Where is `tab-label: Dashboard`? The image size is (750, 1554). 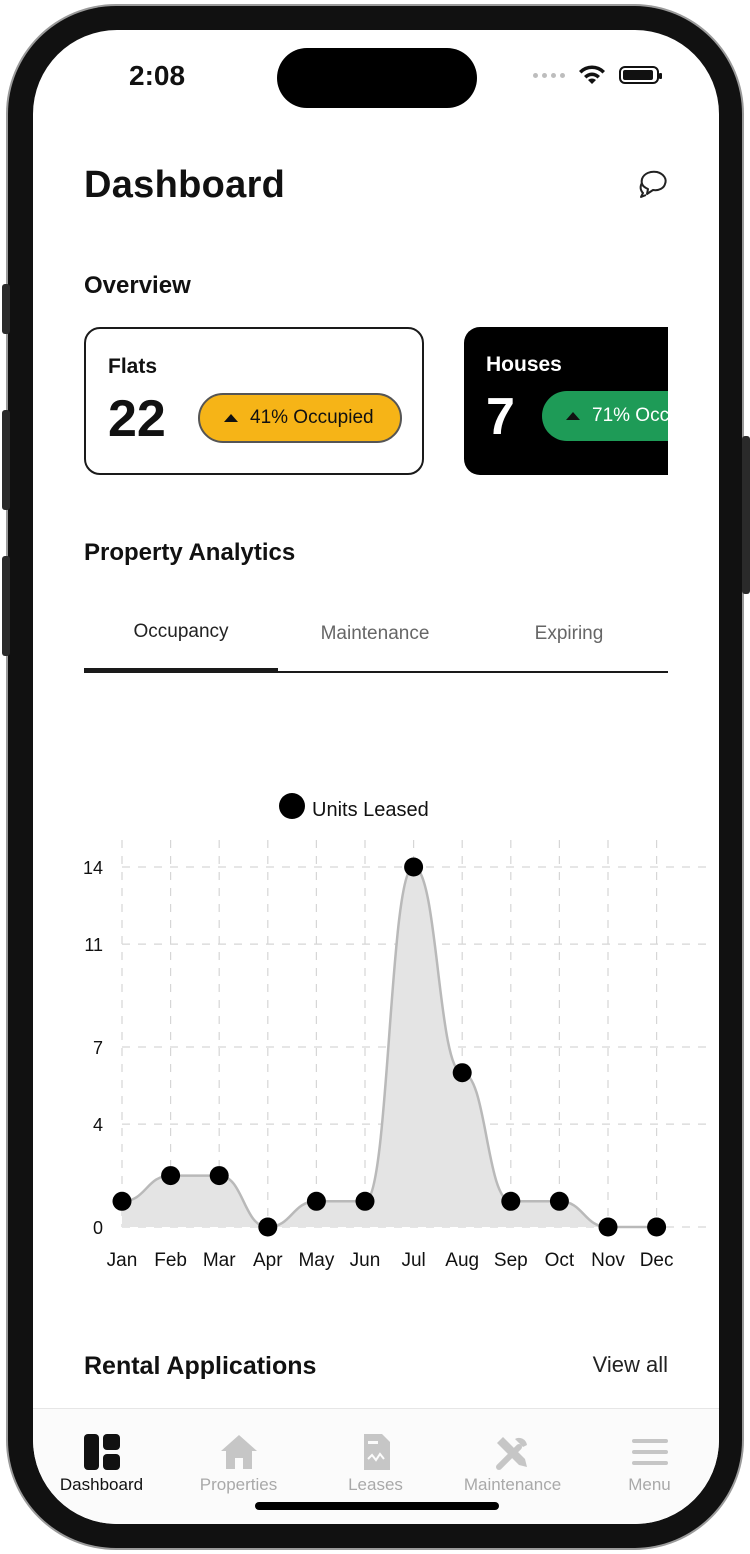 tab-label: Dashboard is located at coordinates (101, 1484).